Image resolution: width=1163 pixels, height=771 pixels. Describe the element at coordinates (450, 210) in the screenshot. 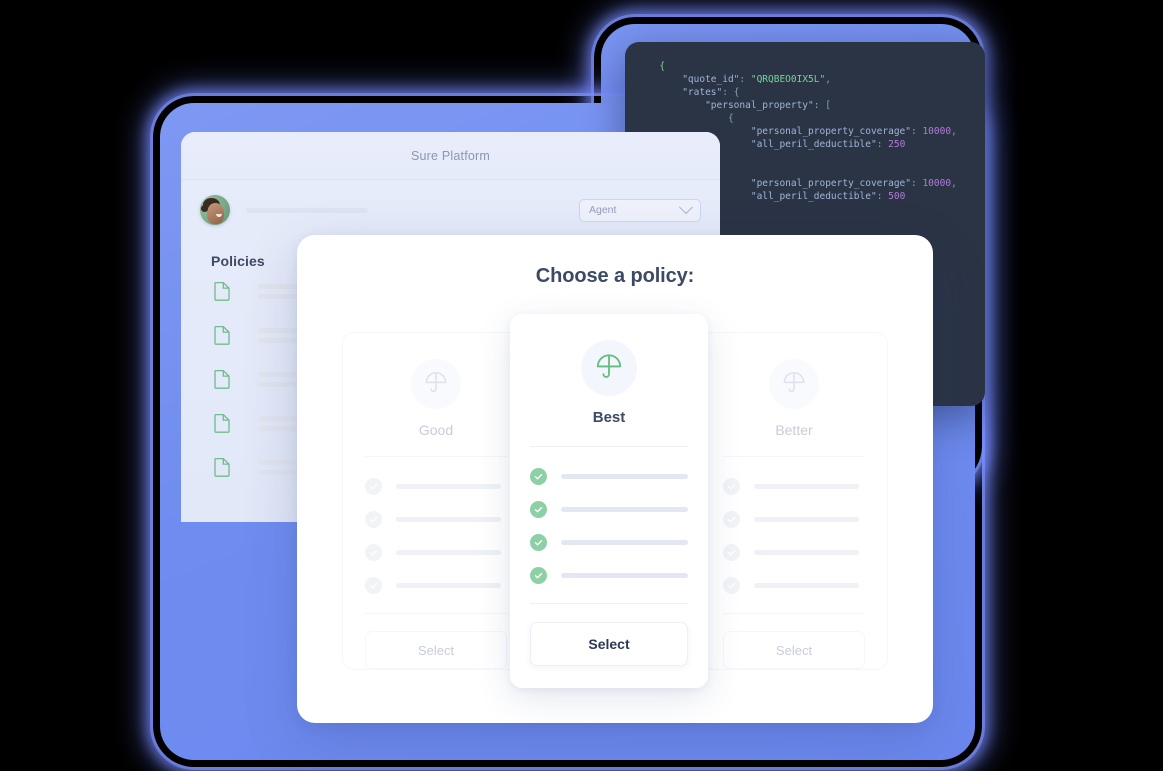

I see `platform-user-row: Agent` at that location.